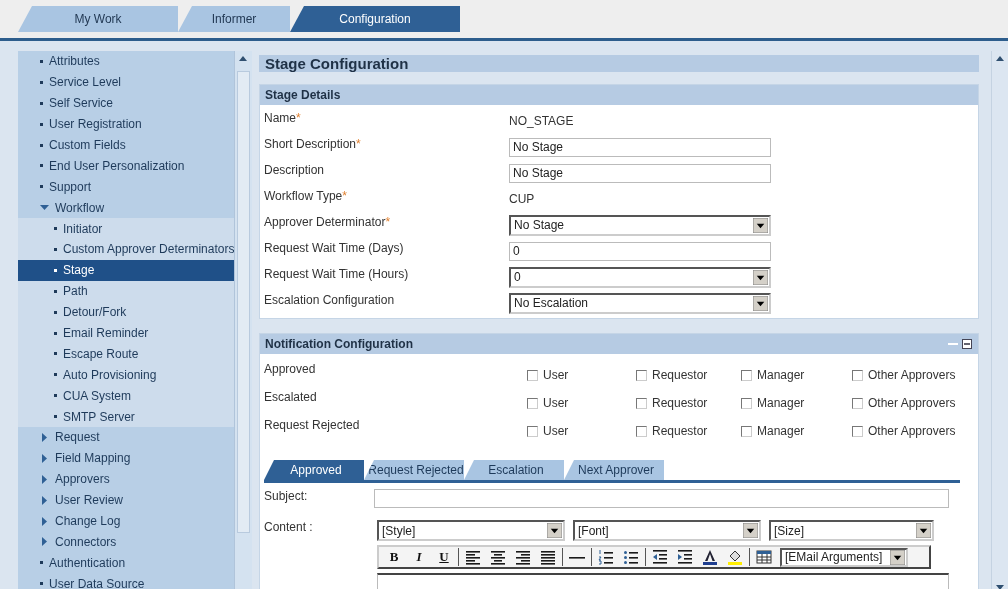 Image resolution: width=1008 pixels, height=589 pixels. Describe the element at coordinates (394, 557) in the screenshot. I see `bold-button: B` at that location.